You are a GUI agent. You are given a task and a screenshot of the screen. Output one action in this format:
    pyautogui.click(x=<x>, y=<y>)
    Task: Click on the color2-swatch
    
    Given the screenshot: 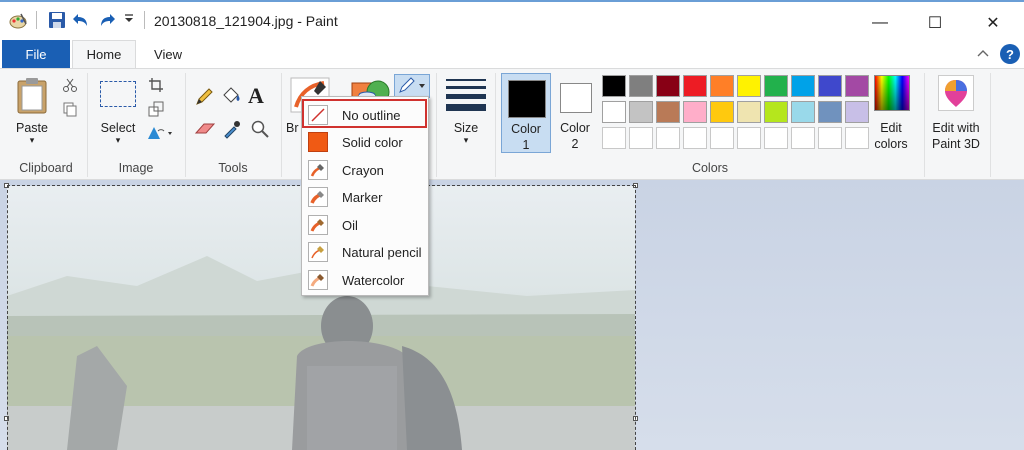 What is the action you would take?
    pyautogui.click(x=576, y=98)
    